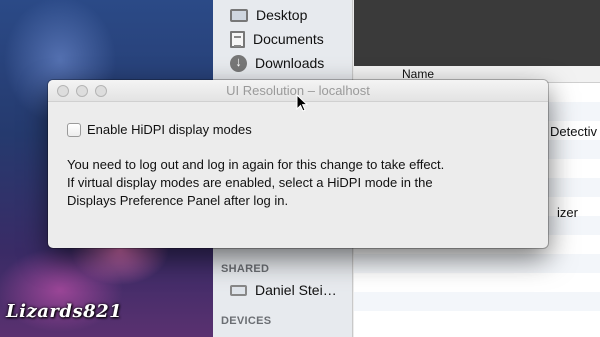 The width and height of the screenshot is (600, 337). What do you see at coordinates (238, 63) in the screenshot?
I see `downloads-icon` at bounding box center [238, 63].